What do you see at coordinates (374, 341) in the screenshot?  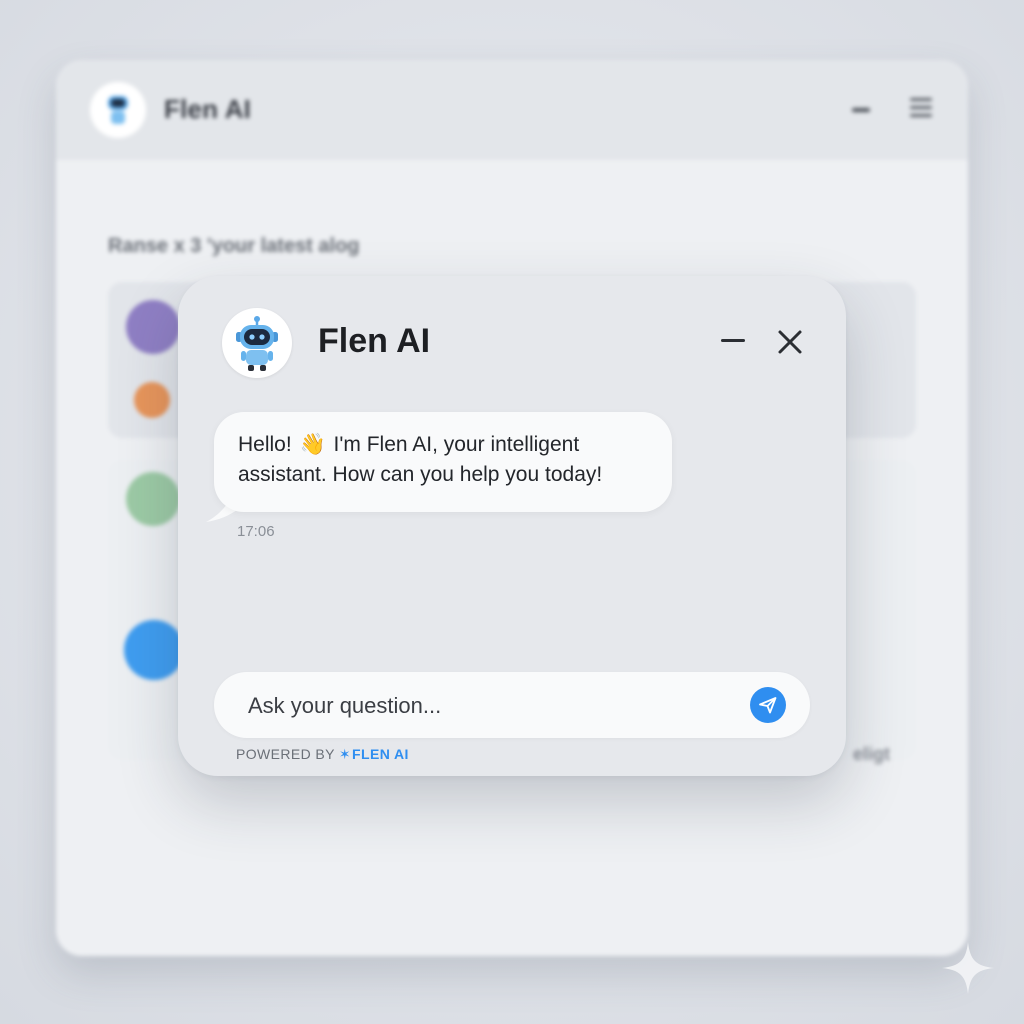 I see `chat-title: Flen AI` at bounding box center [374, 341].